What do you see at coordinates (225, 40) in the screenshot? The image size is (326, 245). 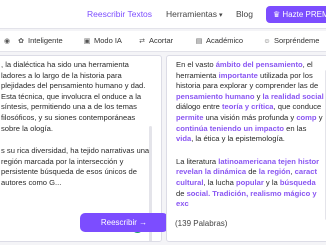 I see `mode-label: Académico` at bounding box center [225, 40].